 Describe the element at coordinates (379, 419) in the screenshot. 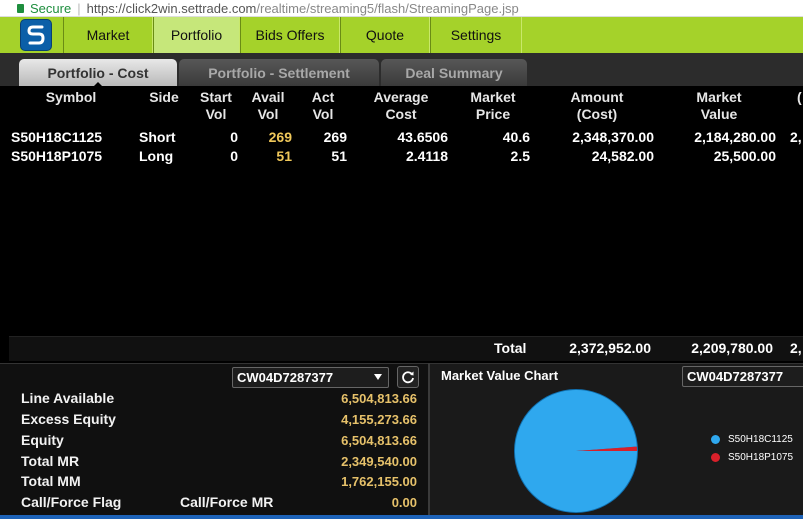

I see `excess-equity-value: 4,155,273.66` at that location.